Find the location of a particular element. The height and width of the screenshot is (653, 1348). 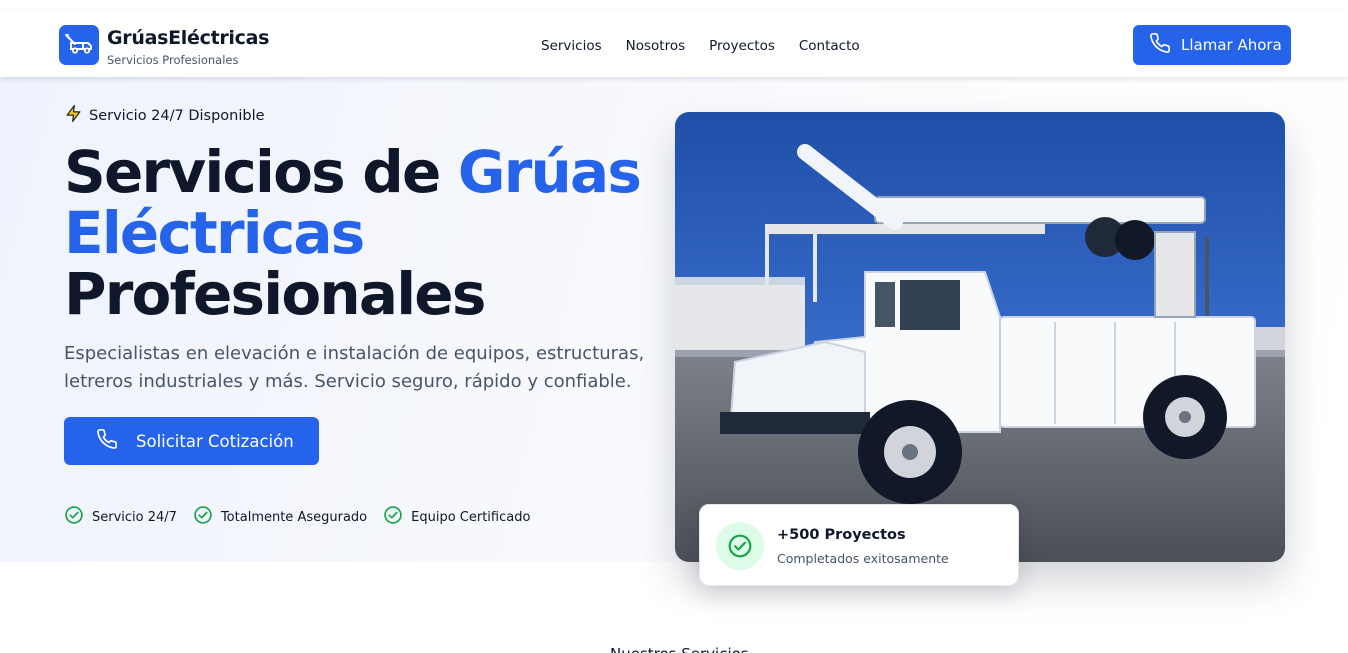

stats-title: +500 Proyectos is located at coordinates (841, 535).